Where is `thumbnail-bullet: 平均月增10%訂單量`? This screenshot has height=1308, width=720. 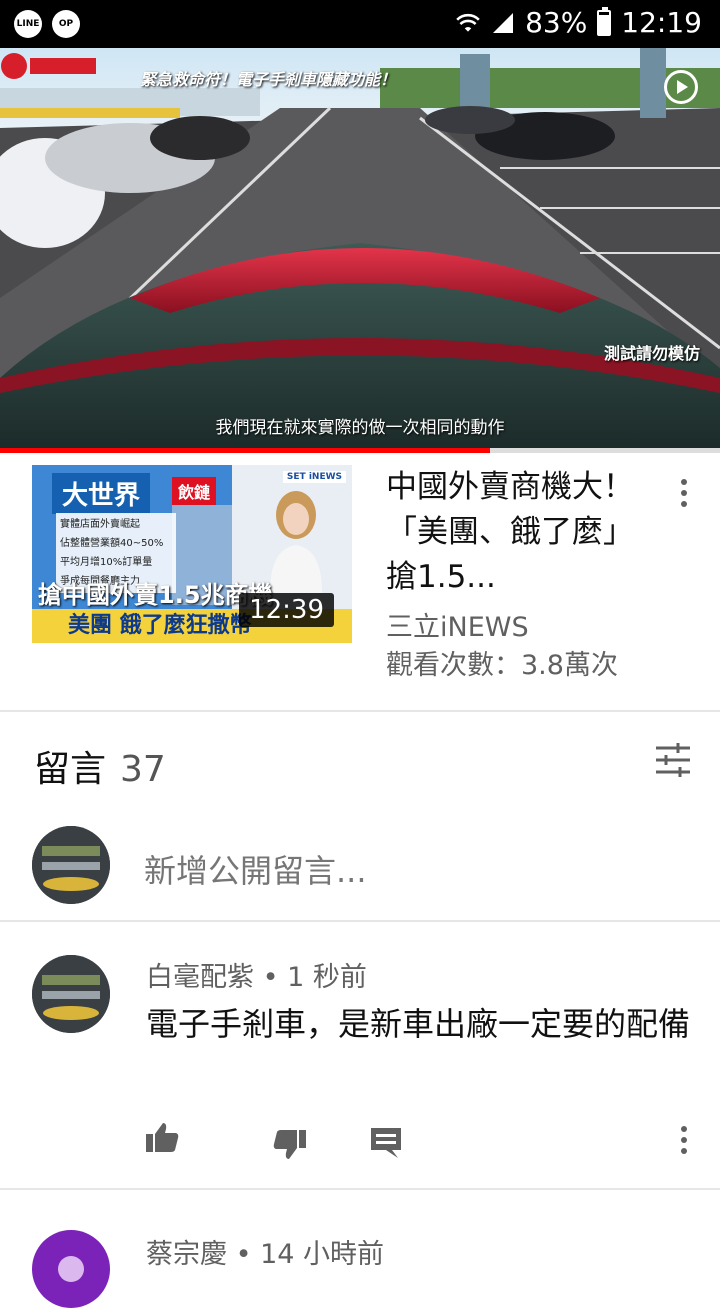
thumbnail-bullet: 平均月增10%訂單量 is located at coordinates (106, 562).